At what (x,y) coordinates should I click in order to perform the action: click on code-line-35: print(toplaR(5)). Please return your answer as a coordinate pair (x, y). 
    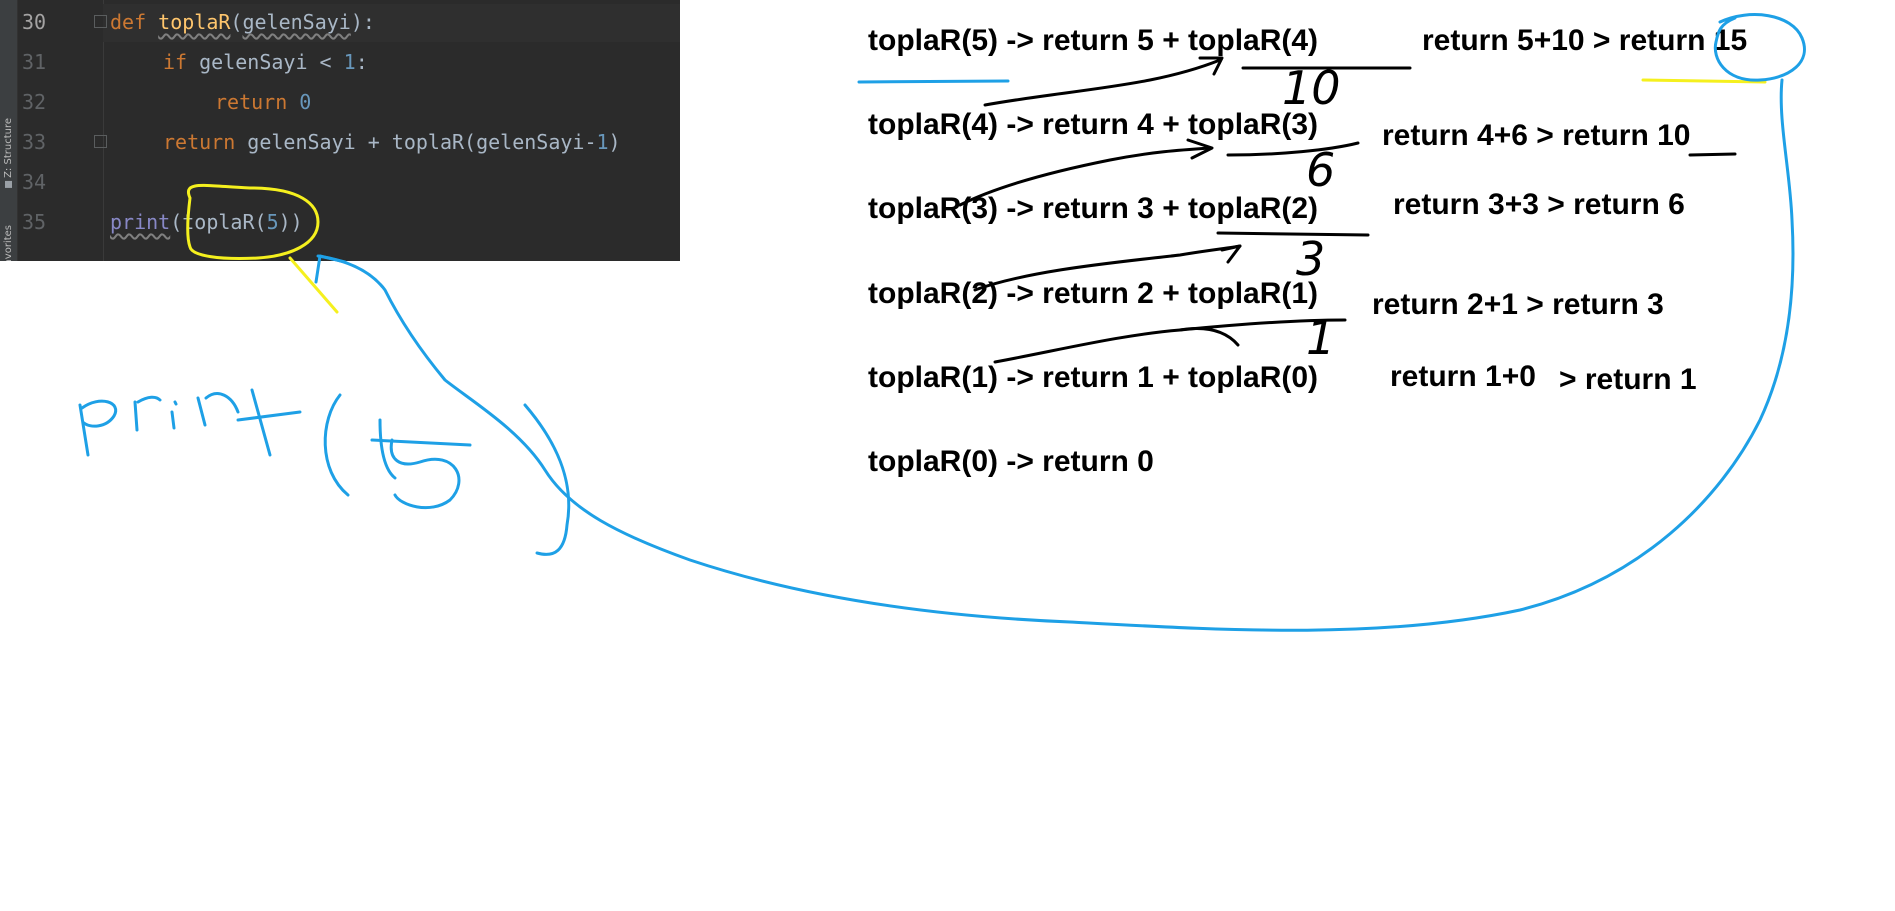
    Looking at the image, I should click on (206, 222).